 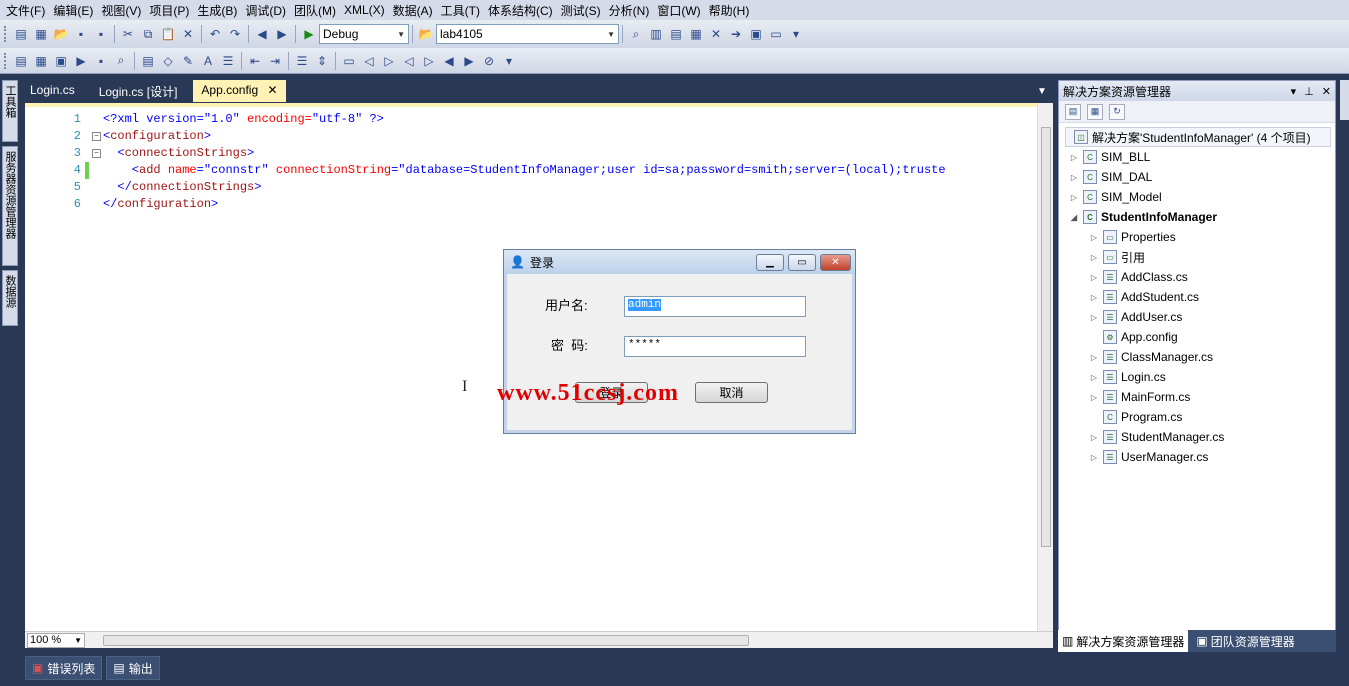 I want to click on tree-item: ▷ ☰ AddUser.cs, so click(x=1197, y=317).